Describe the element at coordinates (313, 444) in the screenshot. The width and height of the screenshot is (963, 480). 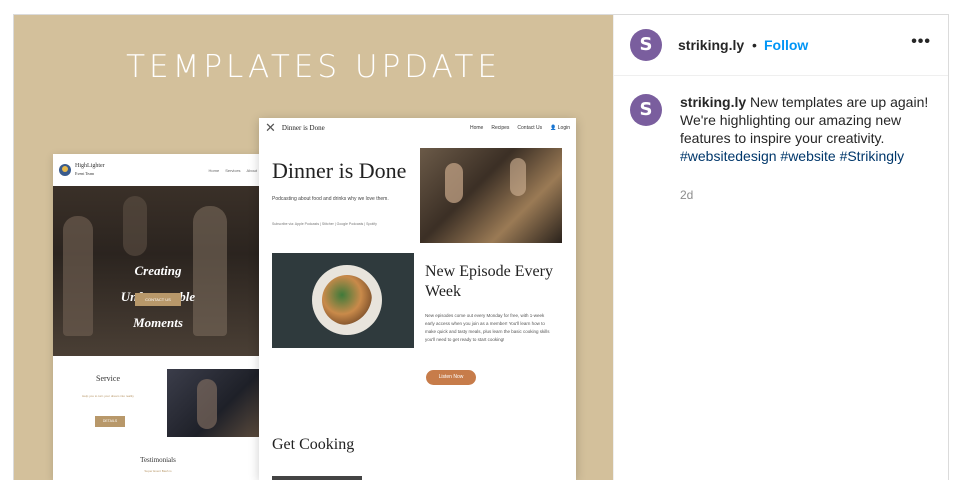
I see `get-cooking-title: Get Cooking` at that location.